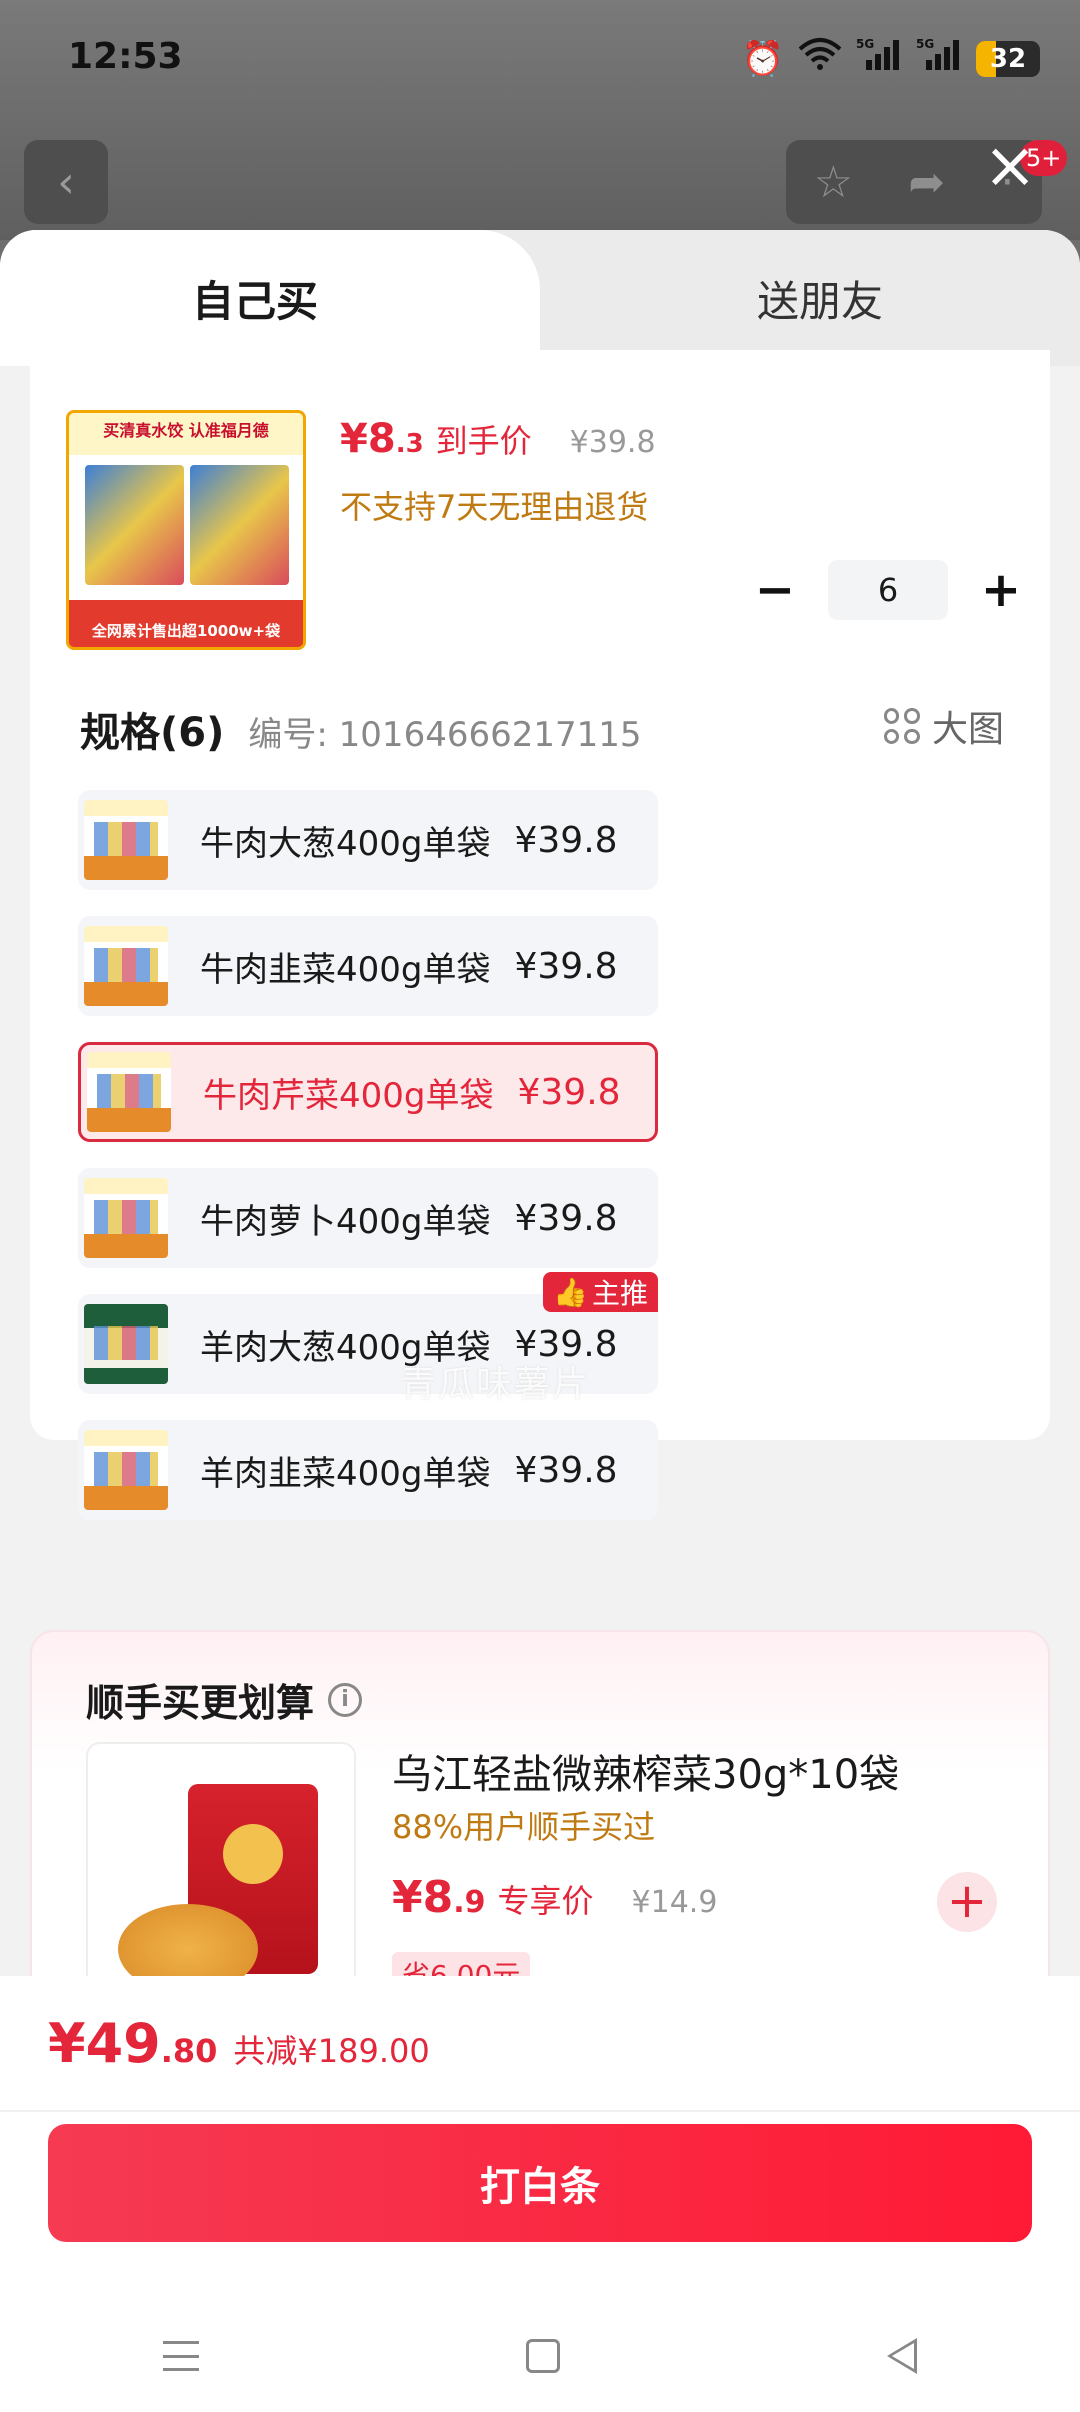  What do you see at coordinates (570, 1292) in the screenshot?
I see `thumbs-up-icon: 👍` at bounding box center [570, 1292].